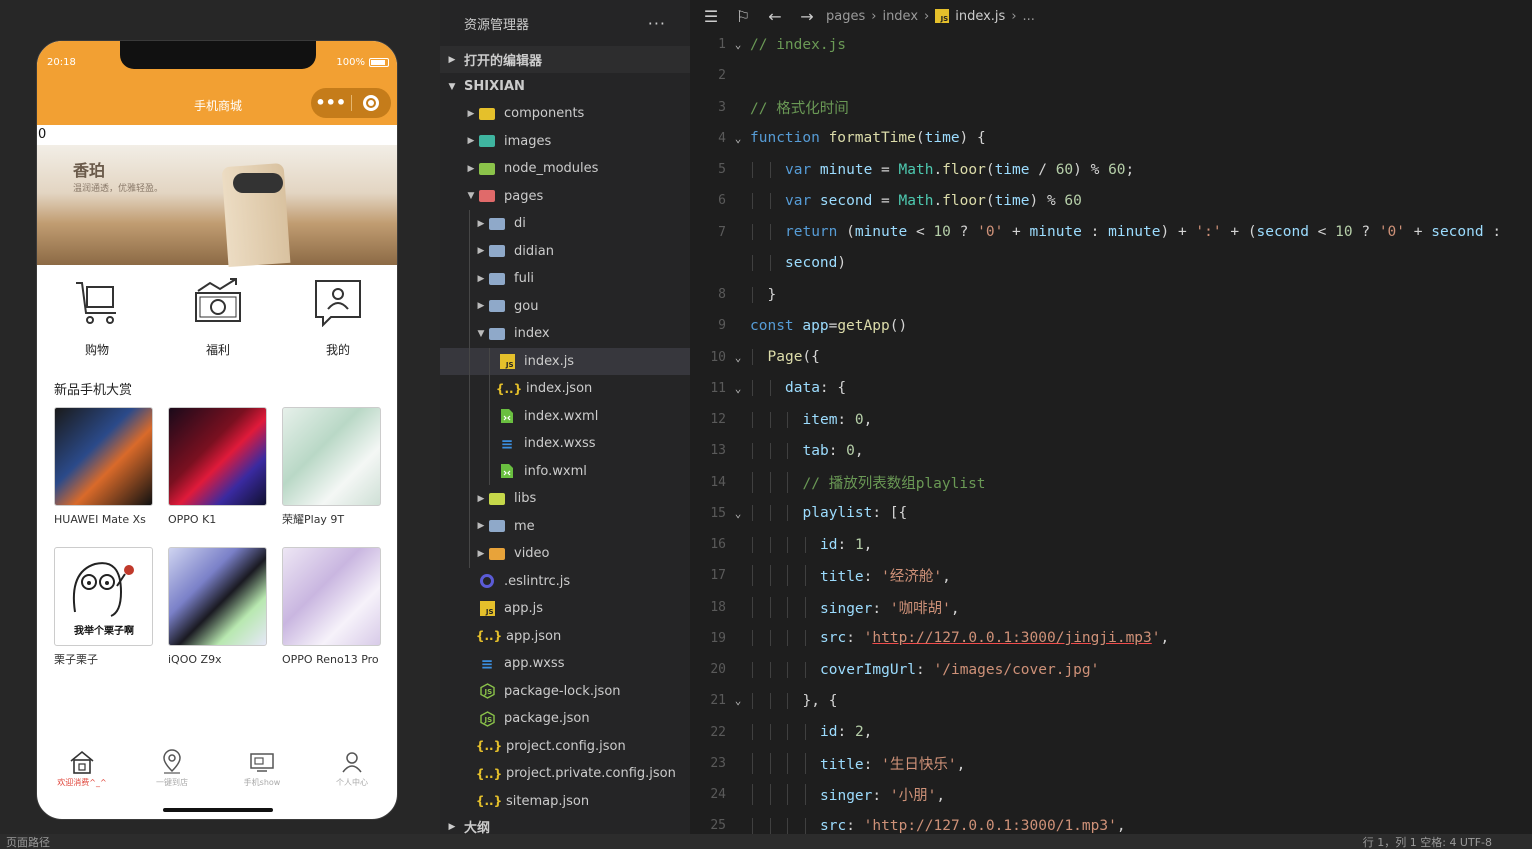 This screenshot has height=849, width=1532. I want to click on more-menu-button: •••, so click(331, 103).